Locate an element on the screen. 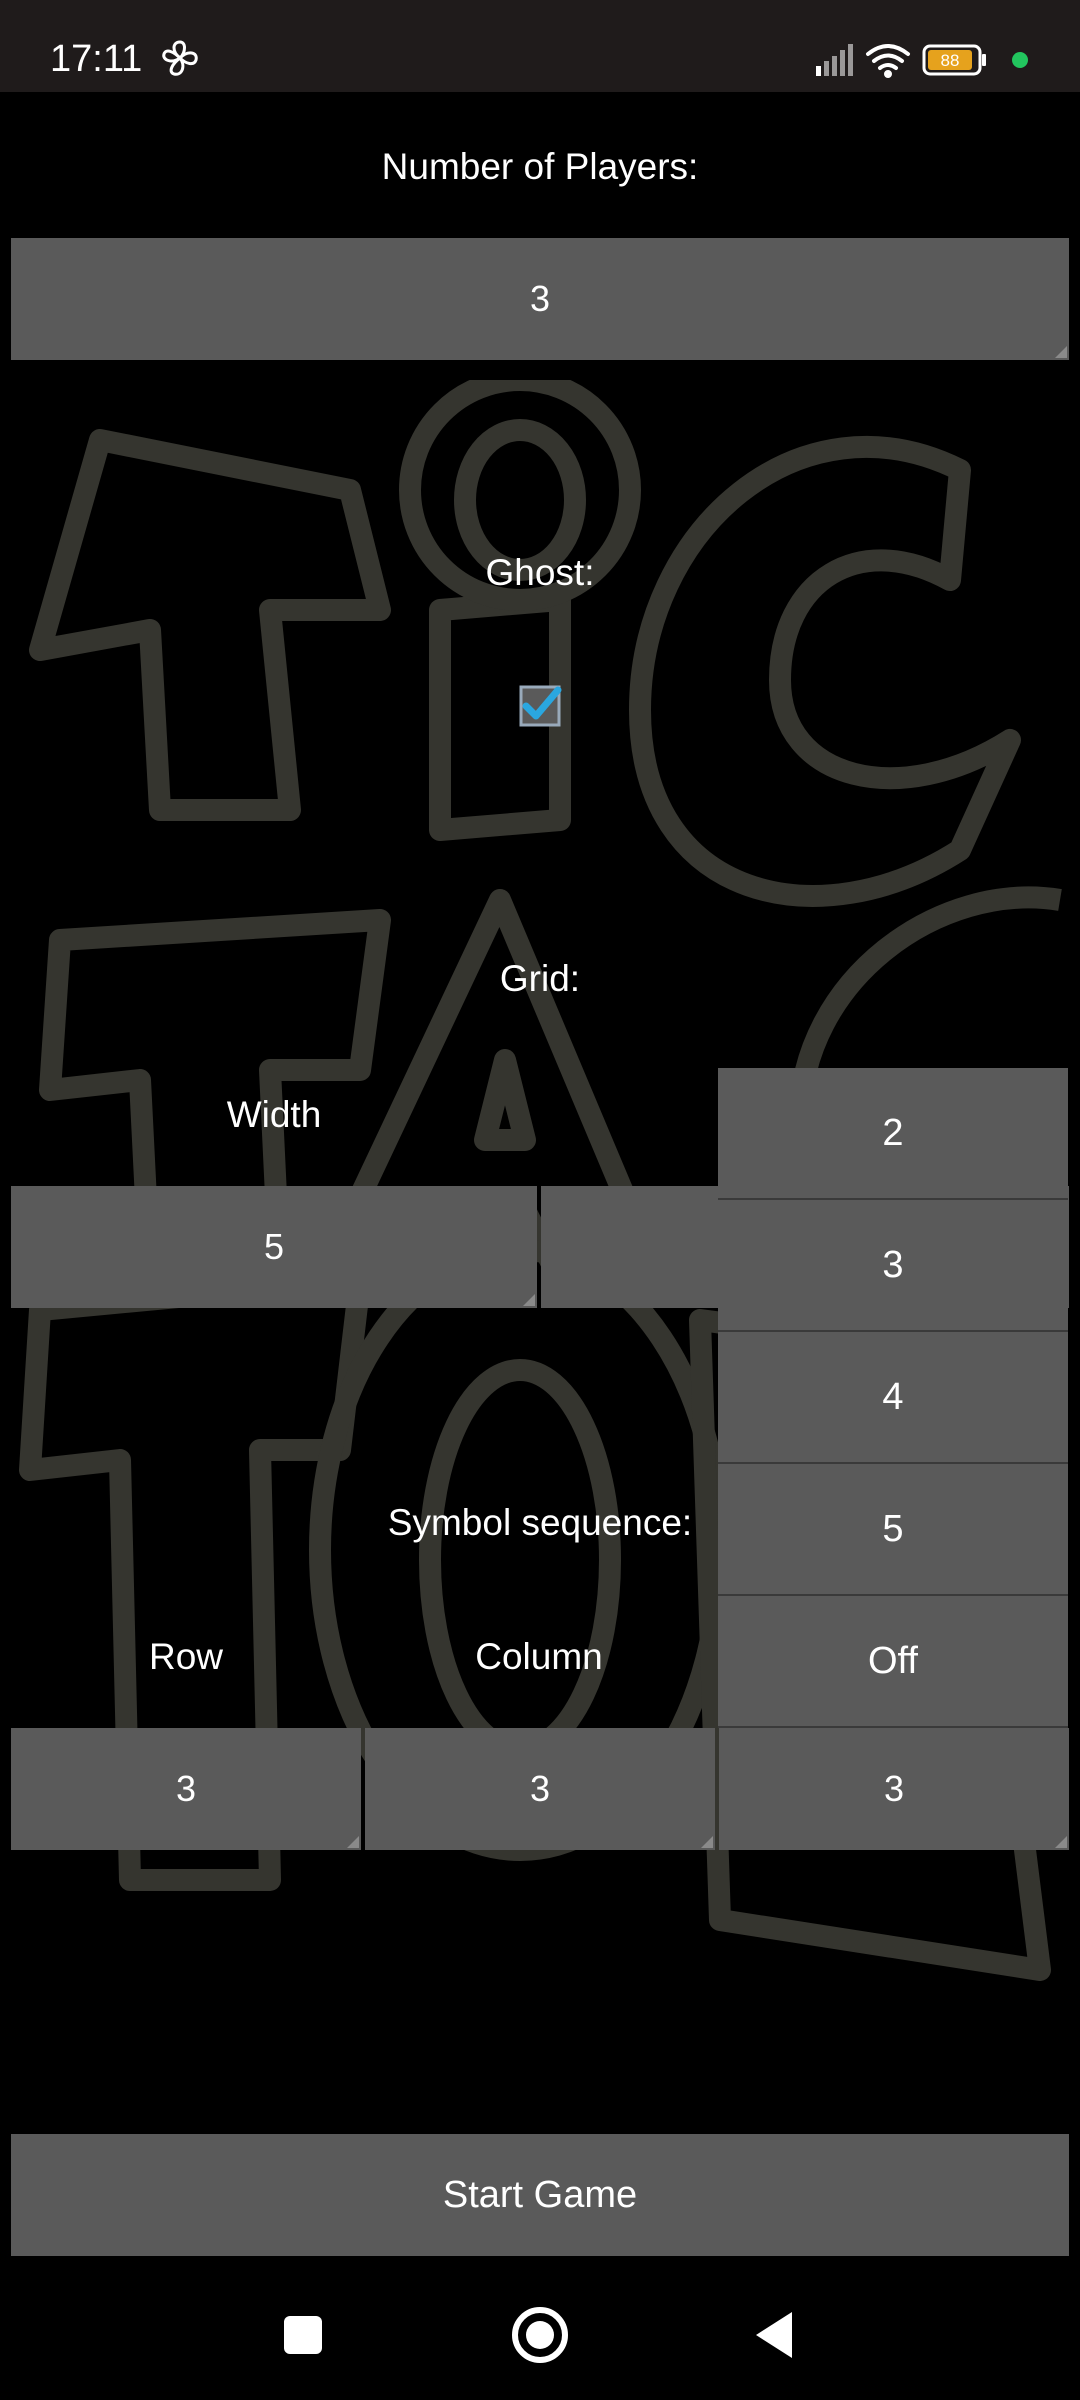 The width and height of the screenshot is (1080, 2400). ghost-checkbox is located at coordinates (540, 706).